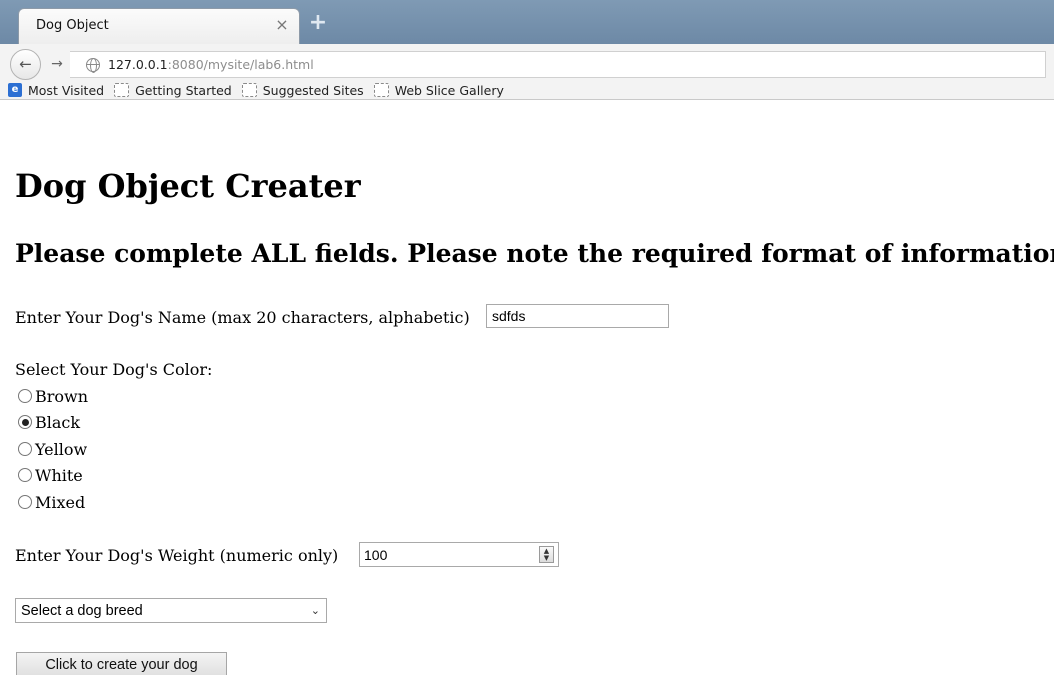 Image resolution: width=1054 pixels, height=675 pixels. What do you see at coordinates (61, 449) in the screenshot?
I see `color-option-label: Yellow` at bounding box center [61, 449].